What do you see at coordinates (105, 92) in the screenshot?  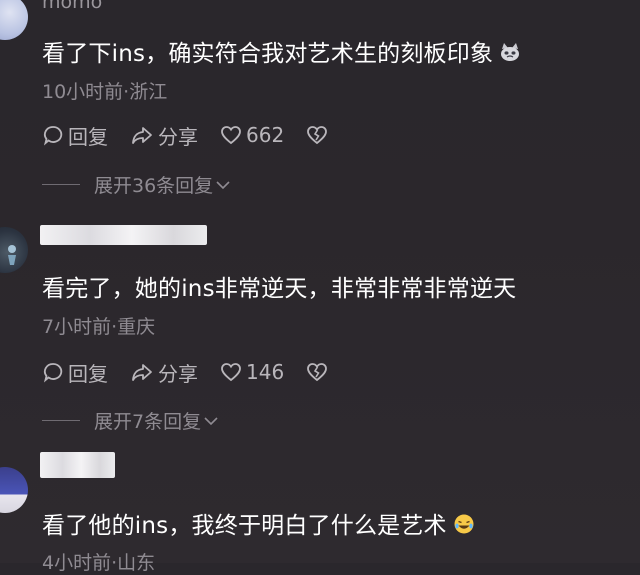 I see `comment-meta: 10小时前·浙江` at bounding box center [105, 92].